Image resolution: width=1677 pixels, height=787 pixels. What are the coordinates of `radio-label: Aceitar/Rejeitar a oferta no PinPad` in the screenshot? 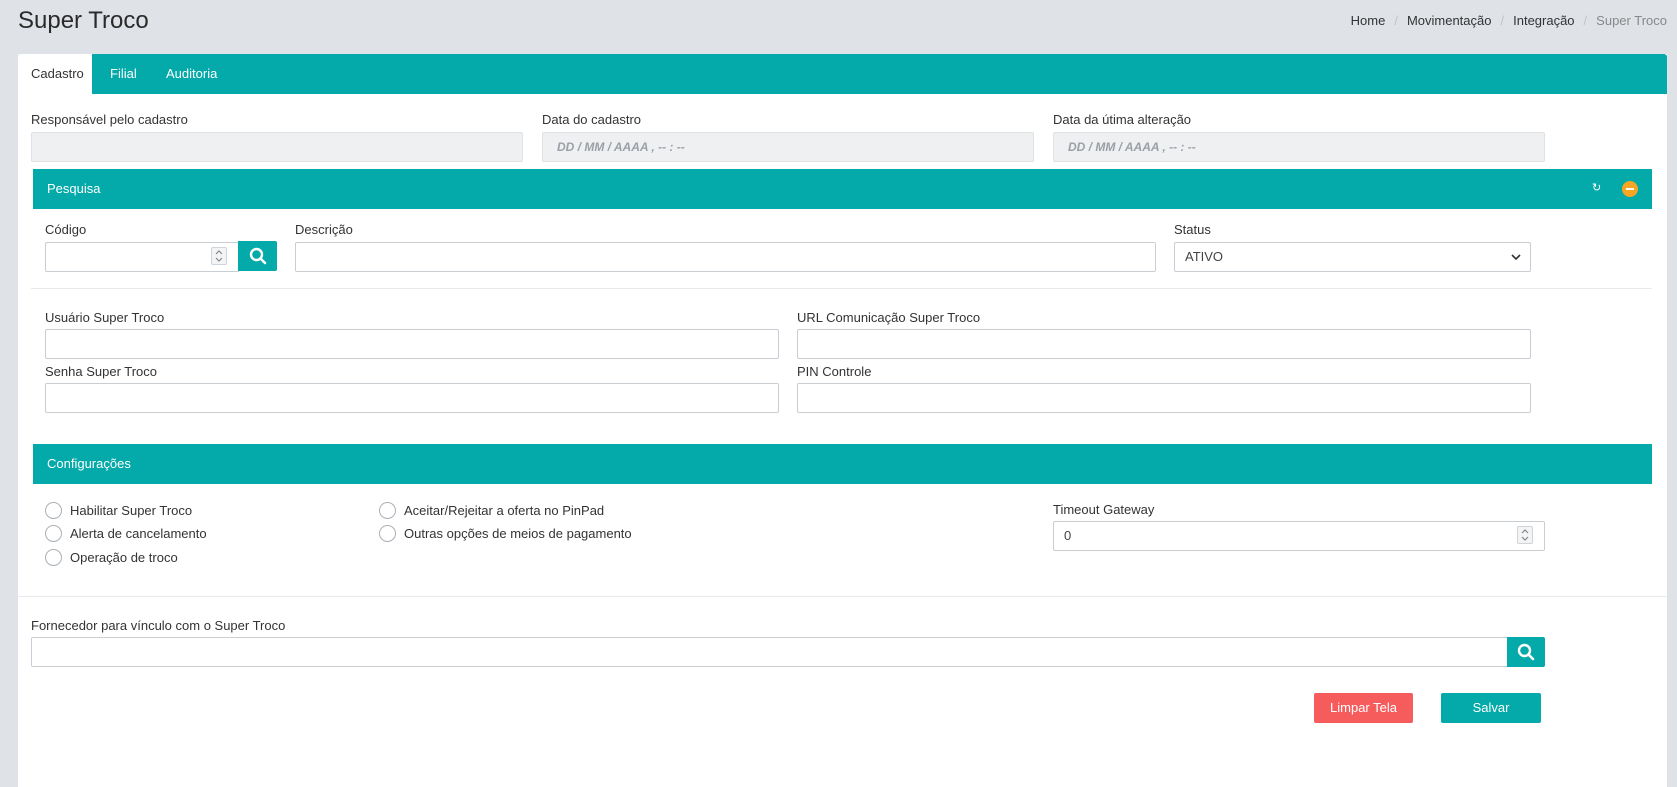 It's located at (504, 510).